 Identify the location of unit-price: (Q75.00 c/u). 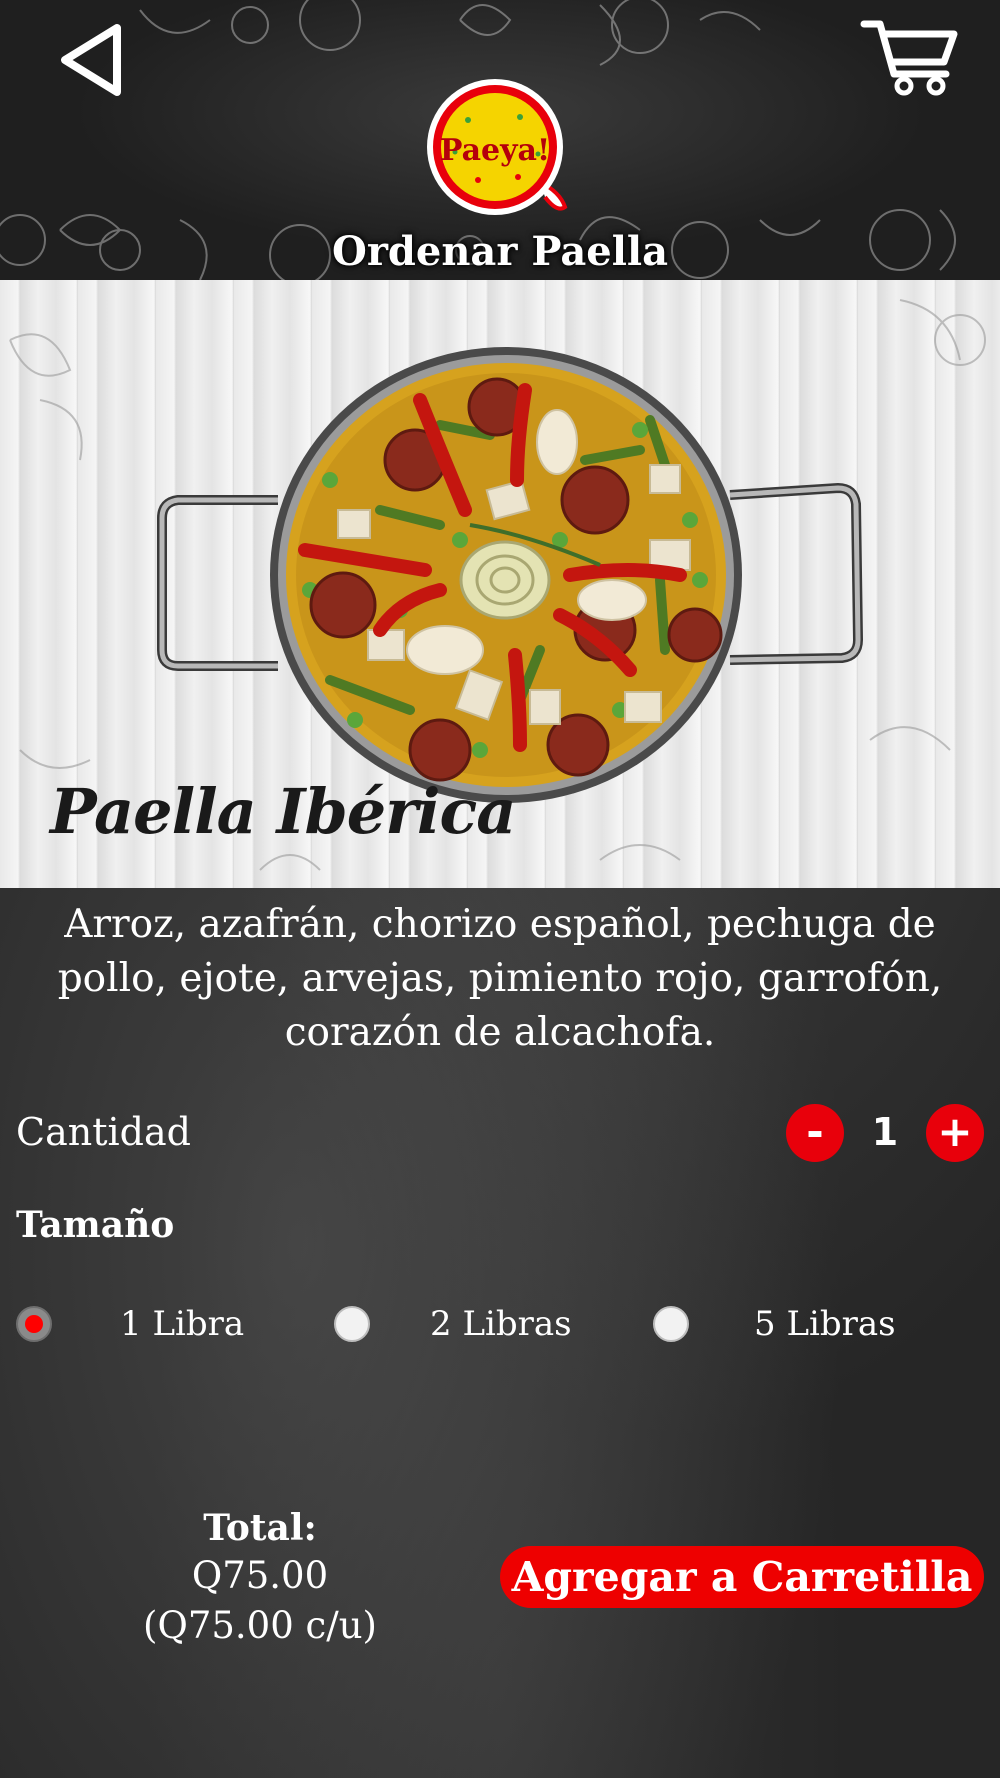
(260, 1625).